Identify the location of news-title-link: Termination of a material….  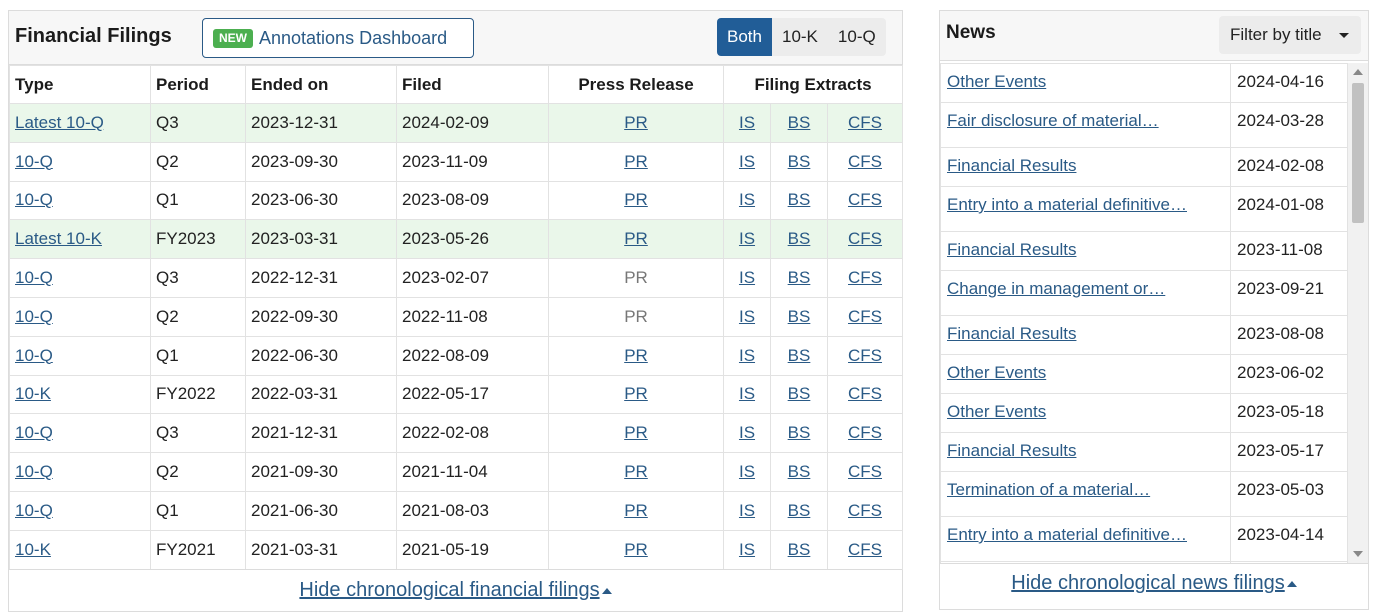
(1048, 489).